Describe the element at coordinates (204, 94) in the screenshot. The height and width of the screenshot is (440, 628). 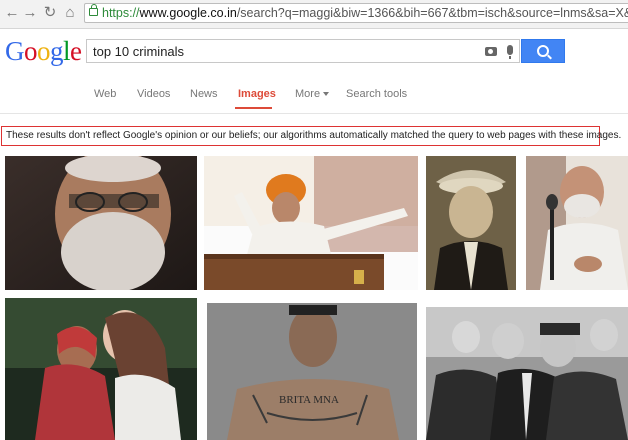
I see `tab-news: News` at that location.